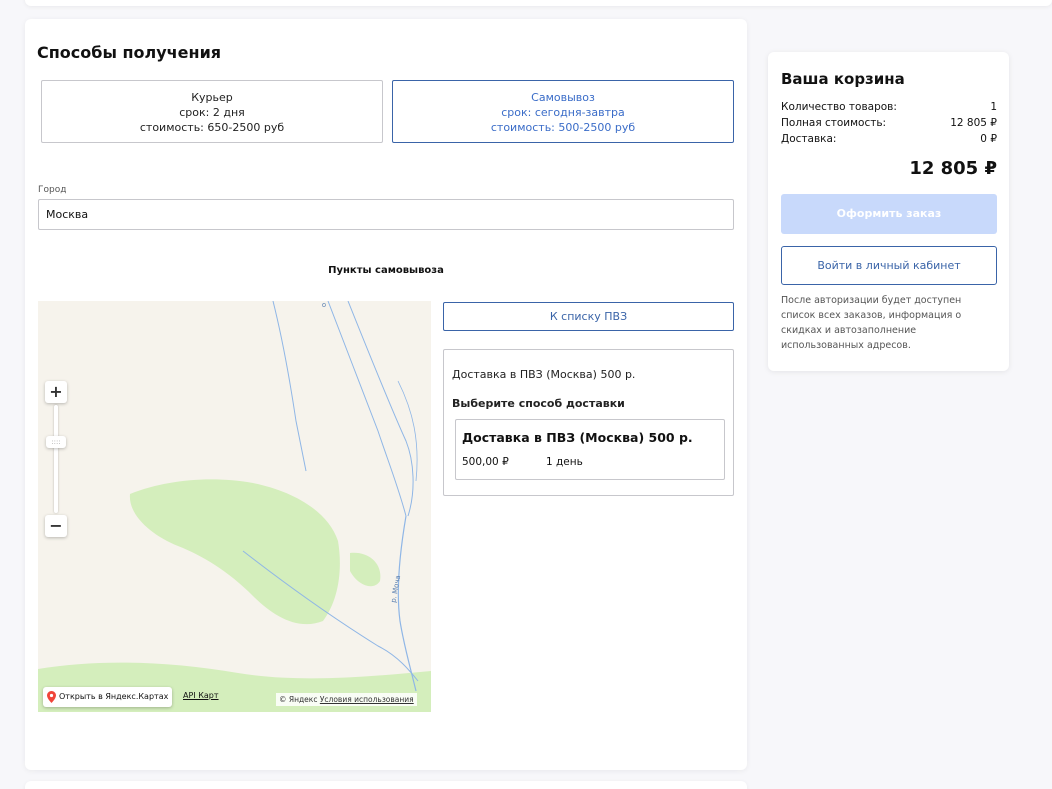 The width and height of the screenshot is (1052, 789). Describe the element at coordinates (889, 139) in the screenshot. I see `cart-row-delivery: Доставка: 0 ₽` at that location.